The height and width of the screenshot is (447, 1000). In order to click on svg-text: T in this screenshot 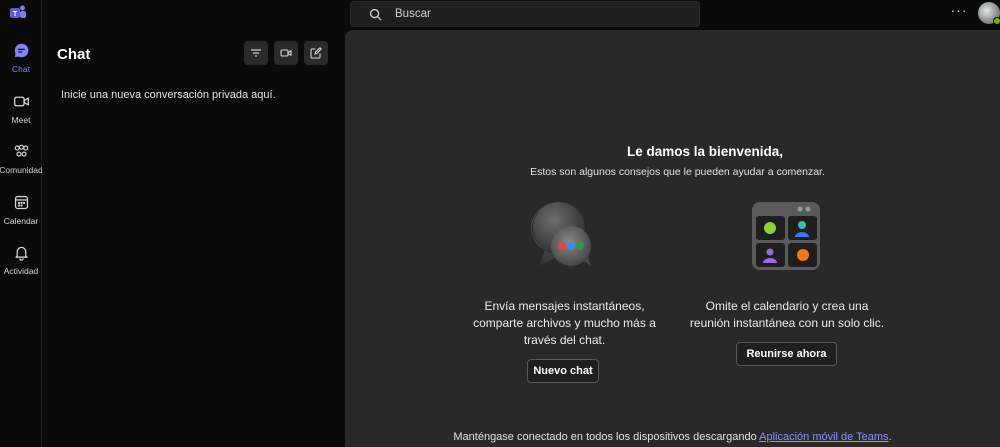, I will do `click(15, 14)`.